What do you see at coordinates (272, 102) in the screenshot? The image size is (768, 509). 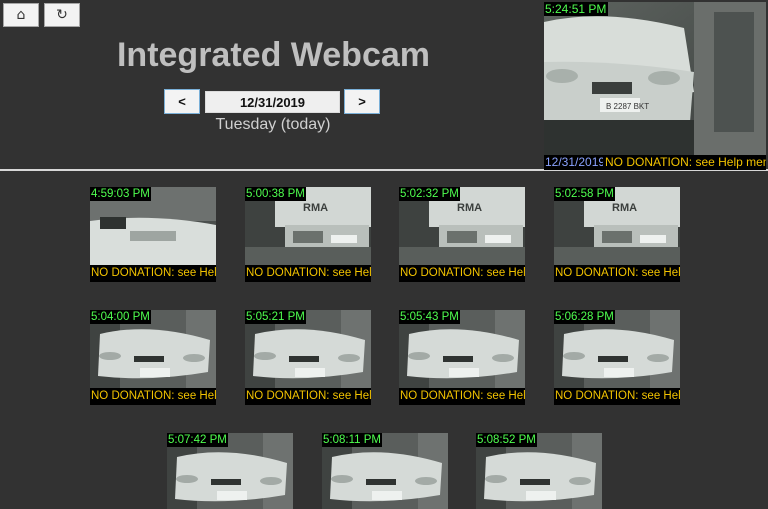 I see `date-field` at bounding box center [272, 102].